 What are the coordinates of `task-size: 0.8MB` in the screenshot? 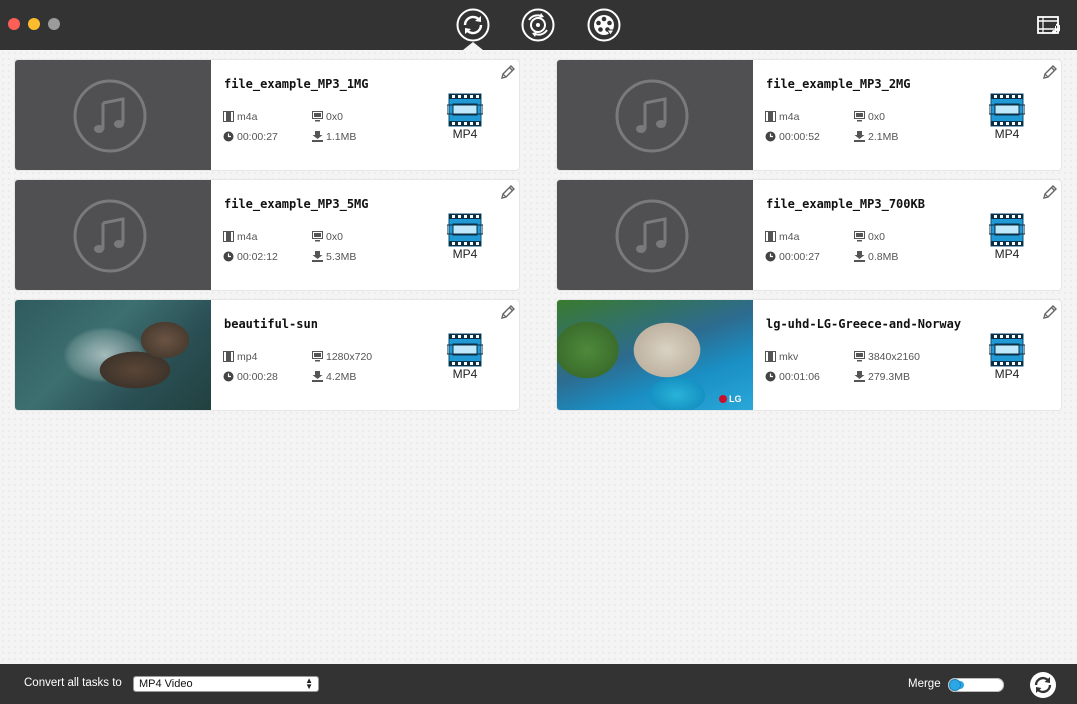 It's located at (876, 257).